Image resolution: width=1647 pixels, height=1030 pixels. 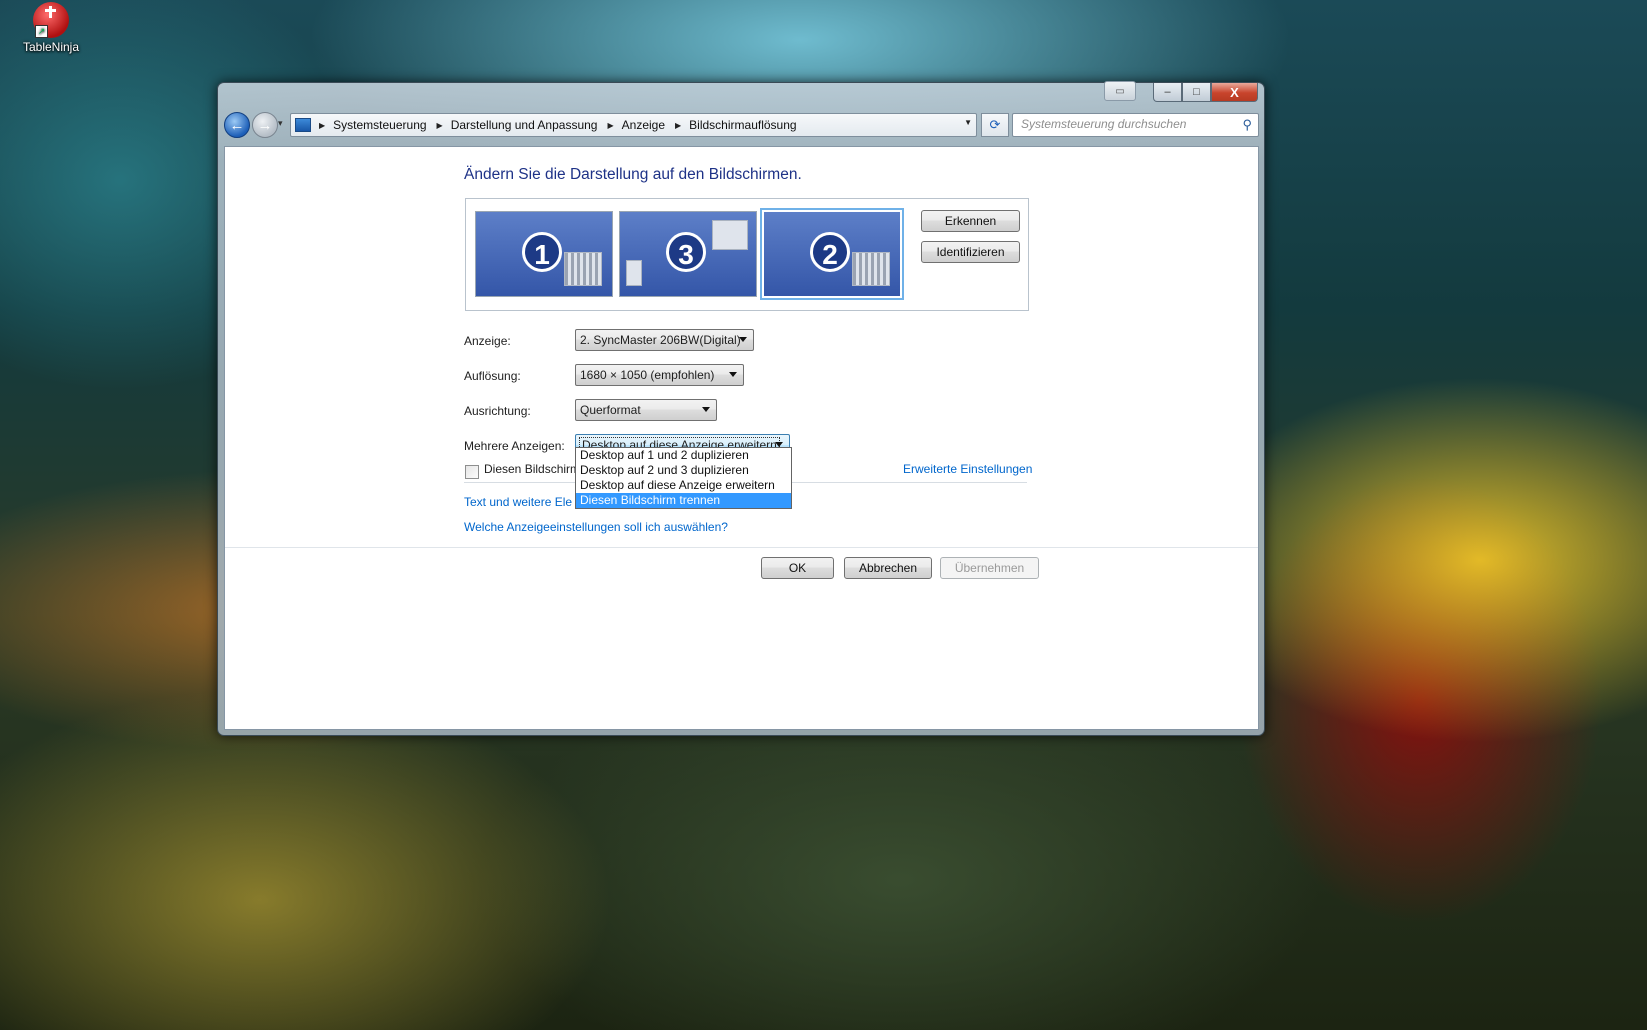 What do you see at coordinates (1247, 125) in the screenshot?
I see `search-icon: ⚲` at bounding box center [1247, 125].